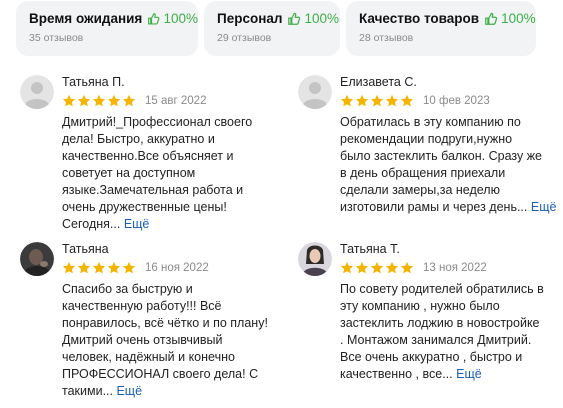  I want to click on review-text-line: очень дружественные цены!, so click(144, 207).